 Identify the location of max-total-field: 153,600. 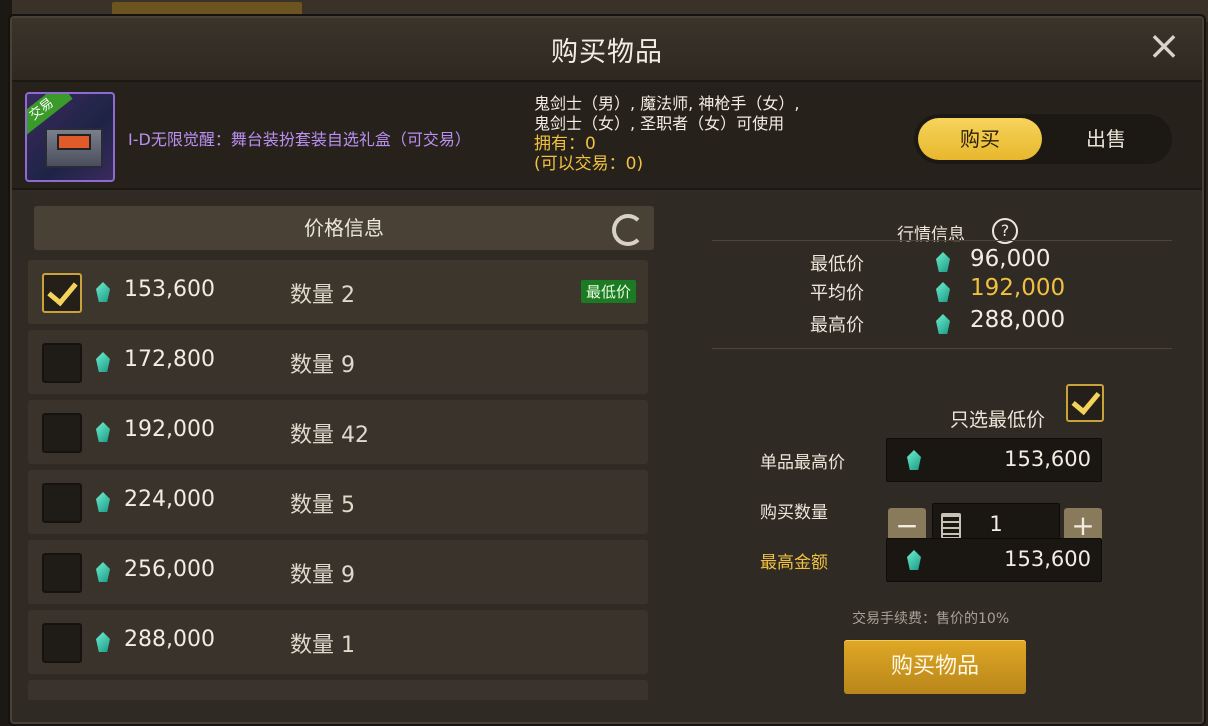
(994, 560).